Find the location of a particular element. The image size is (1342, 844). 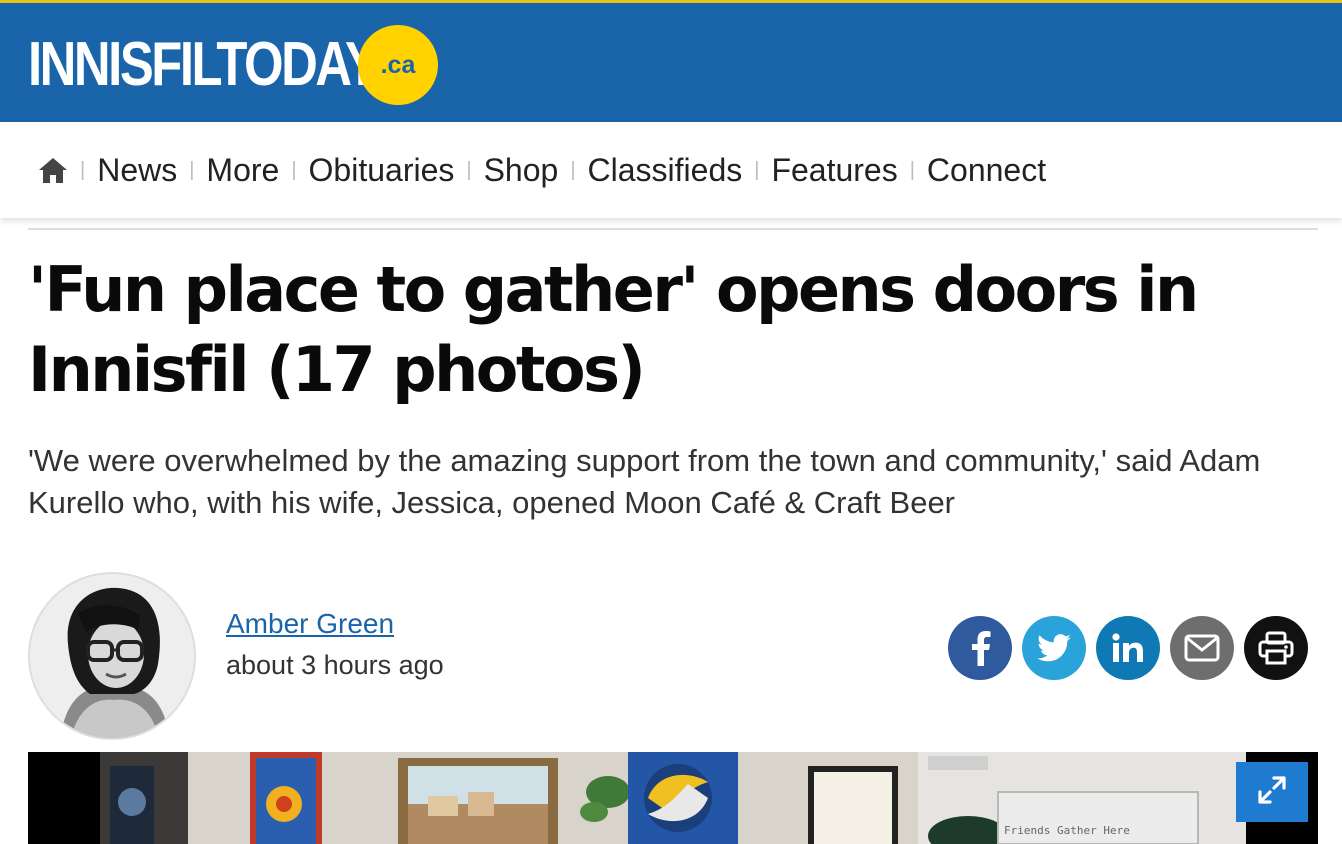

expand-gallery-button is located at coordinates (1272, 792).